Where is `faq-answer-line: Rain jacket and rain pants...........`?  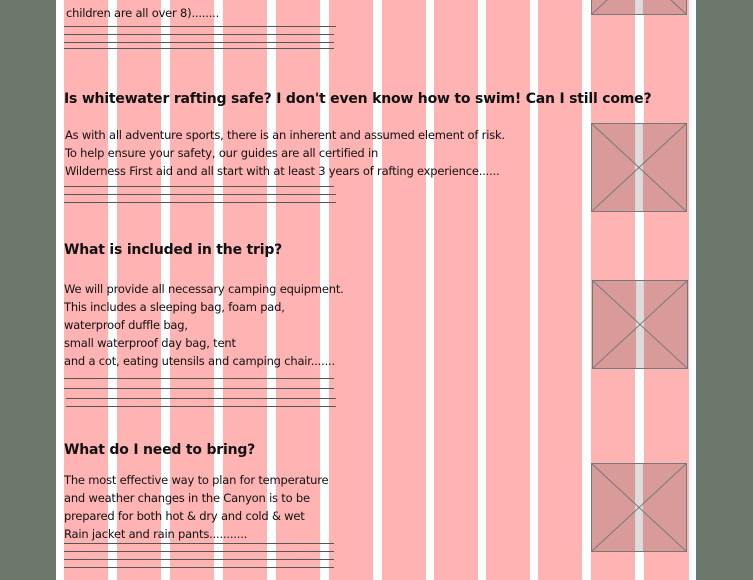 faq-answer-line: Rain jacket and rain pants........... is located at coordinates (156, 534).